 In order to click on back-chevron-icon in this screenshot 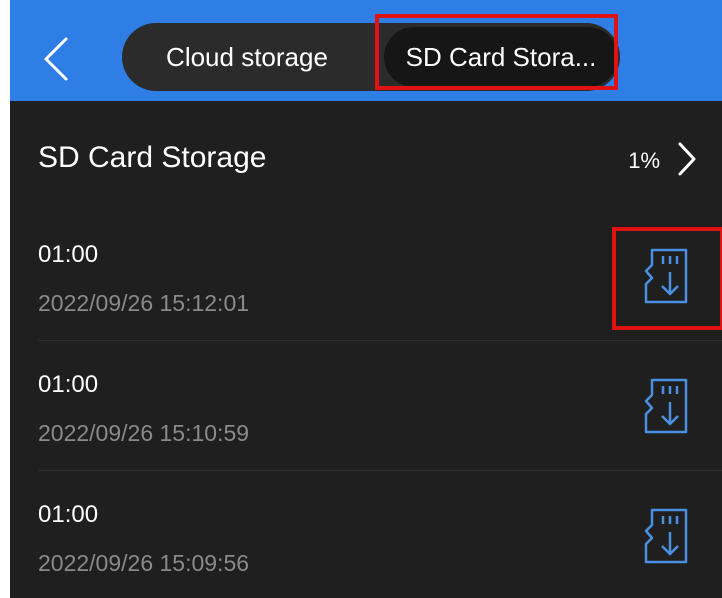, I will do `click(56, 59)`.